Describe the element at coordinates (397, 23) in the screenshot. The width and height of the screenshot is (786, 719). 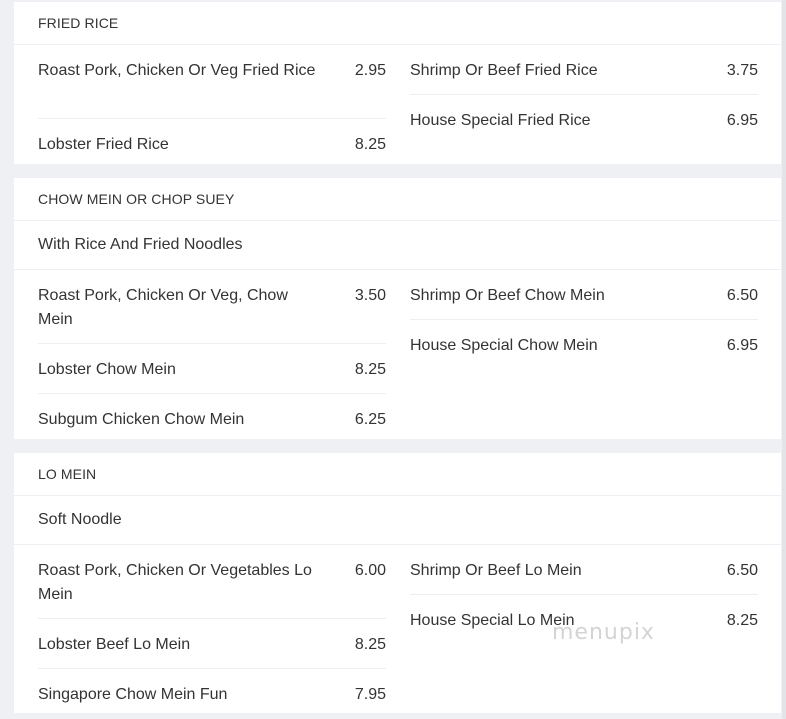
I see `section-title: FRIED RICE` at that location.